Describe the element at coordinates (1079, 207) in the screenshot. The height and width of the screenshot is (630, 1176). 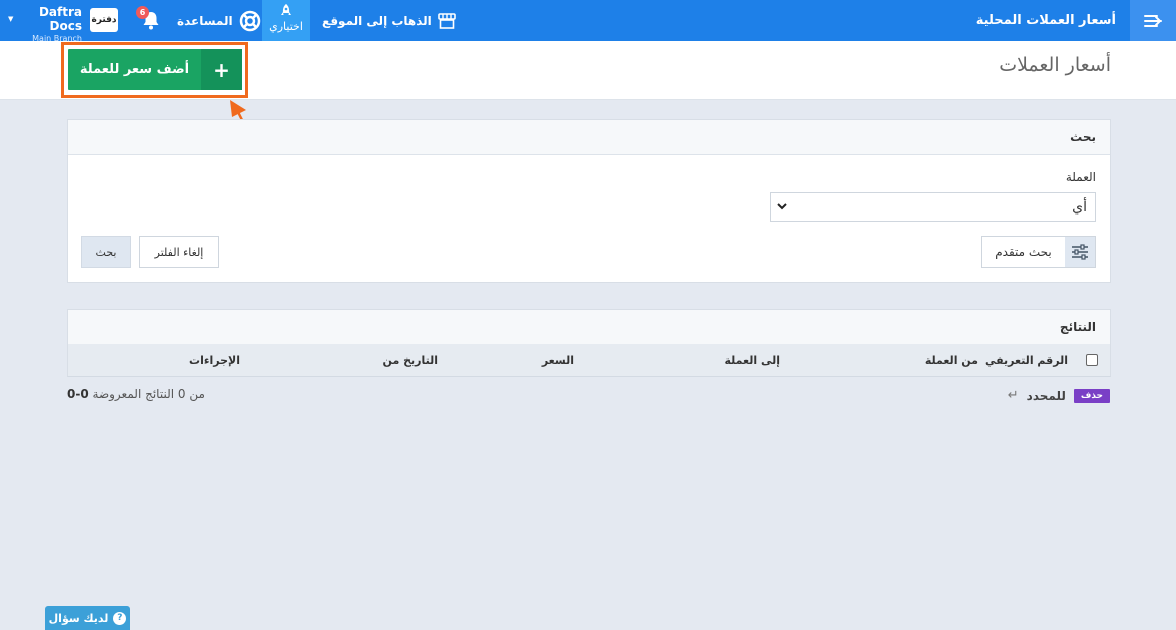
I see `currency-select-value: أي` at that location.